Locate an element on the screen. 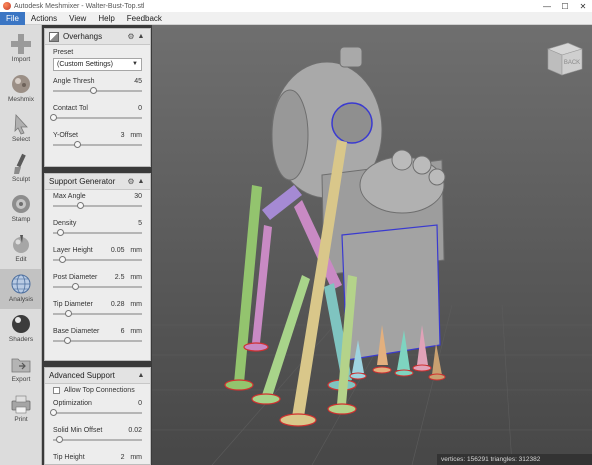 The image size is (592, 465). optimization-knob is located at coordinates (53, 412).